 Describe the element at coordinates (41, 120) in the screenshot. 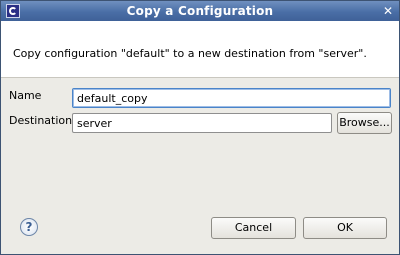

I see `destination-label: Destination` at that location.